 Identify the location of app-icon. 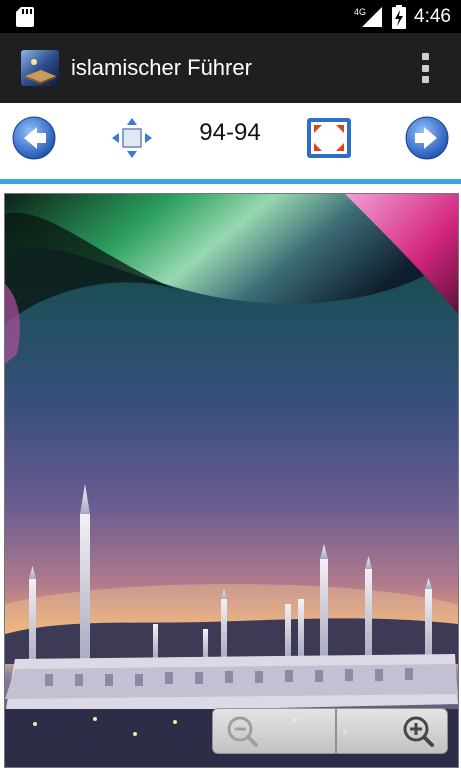
(40, 68).